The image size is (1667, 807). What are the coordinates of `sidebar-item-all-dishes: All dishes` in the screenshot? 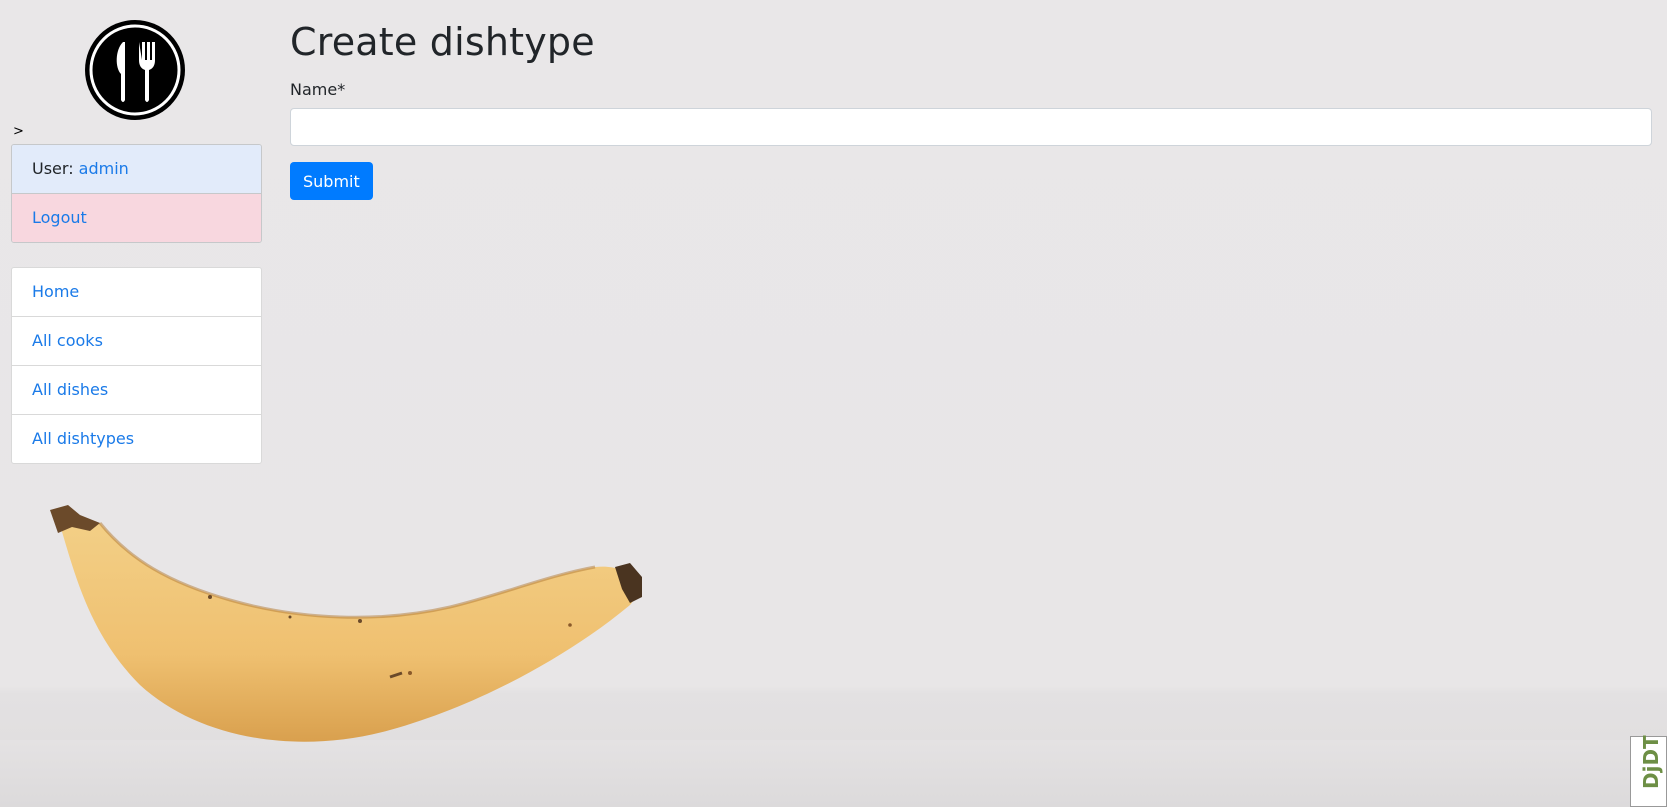 It's located at (136, 390).